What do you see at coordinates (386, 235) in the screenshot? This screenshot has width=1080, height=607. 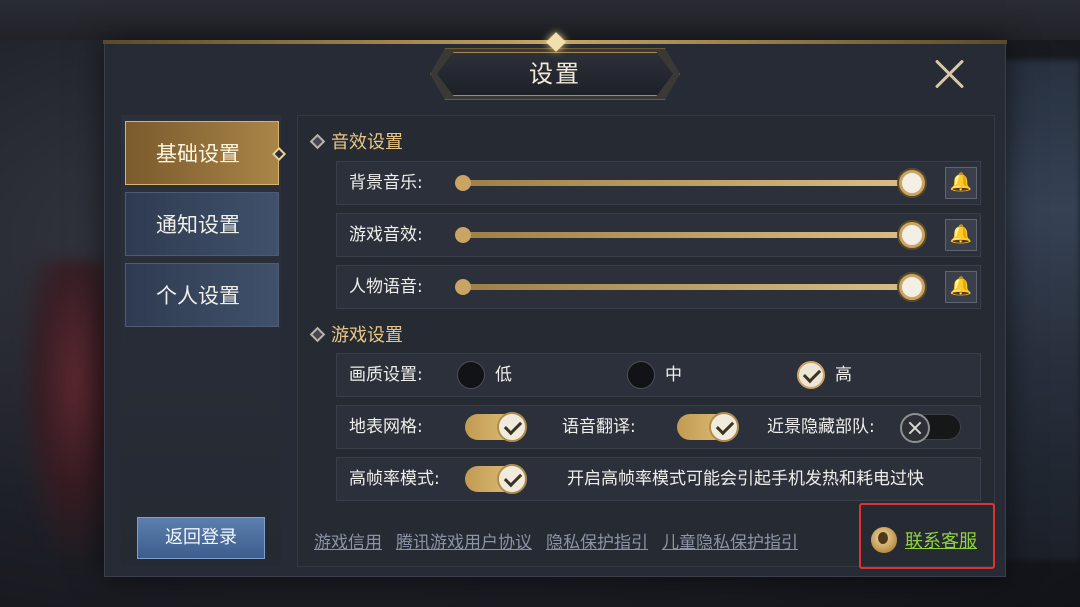 I see `row-label: 游戏音效:` at bounding box center [386, 235].